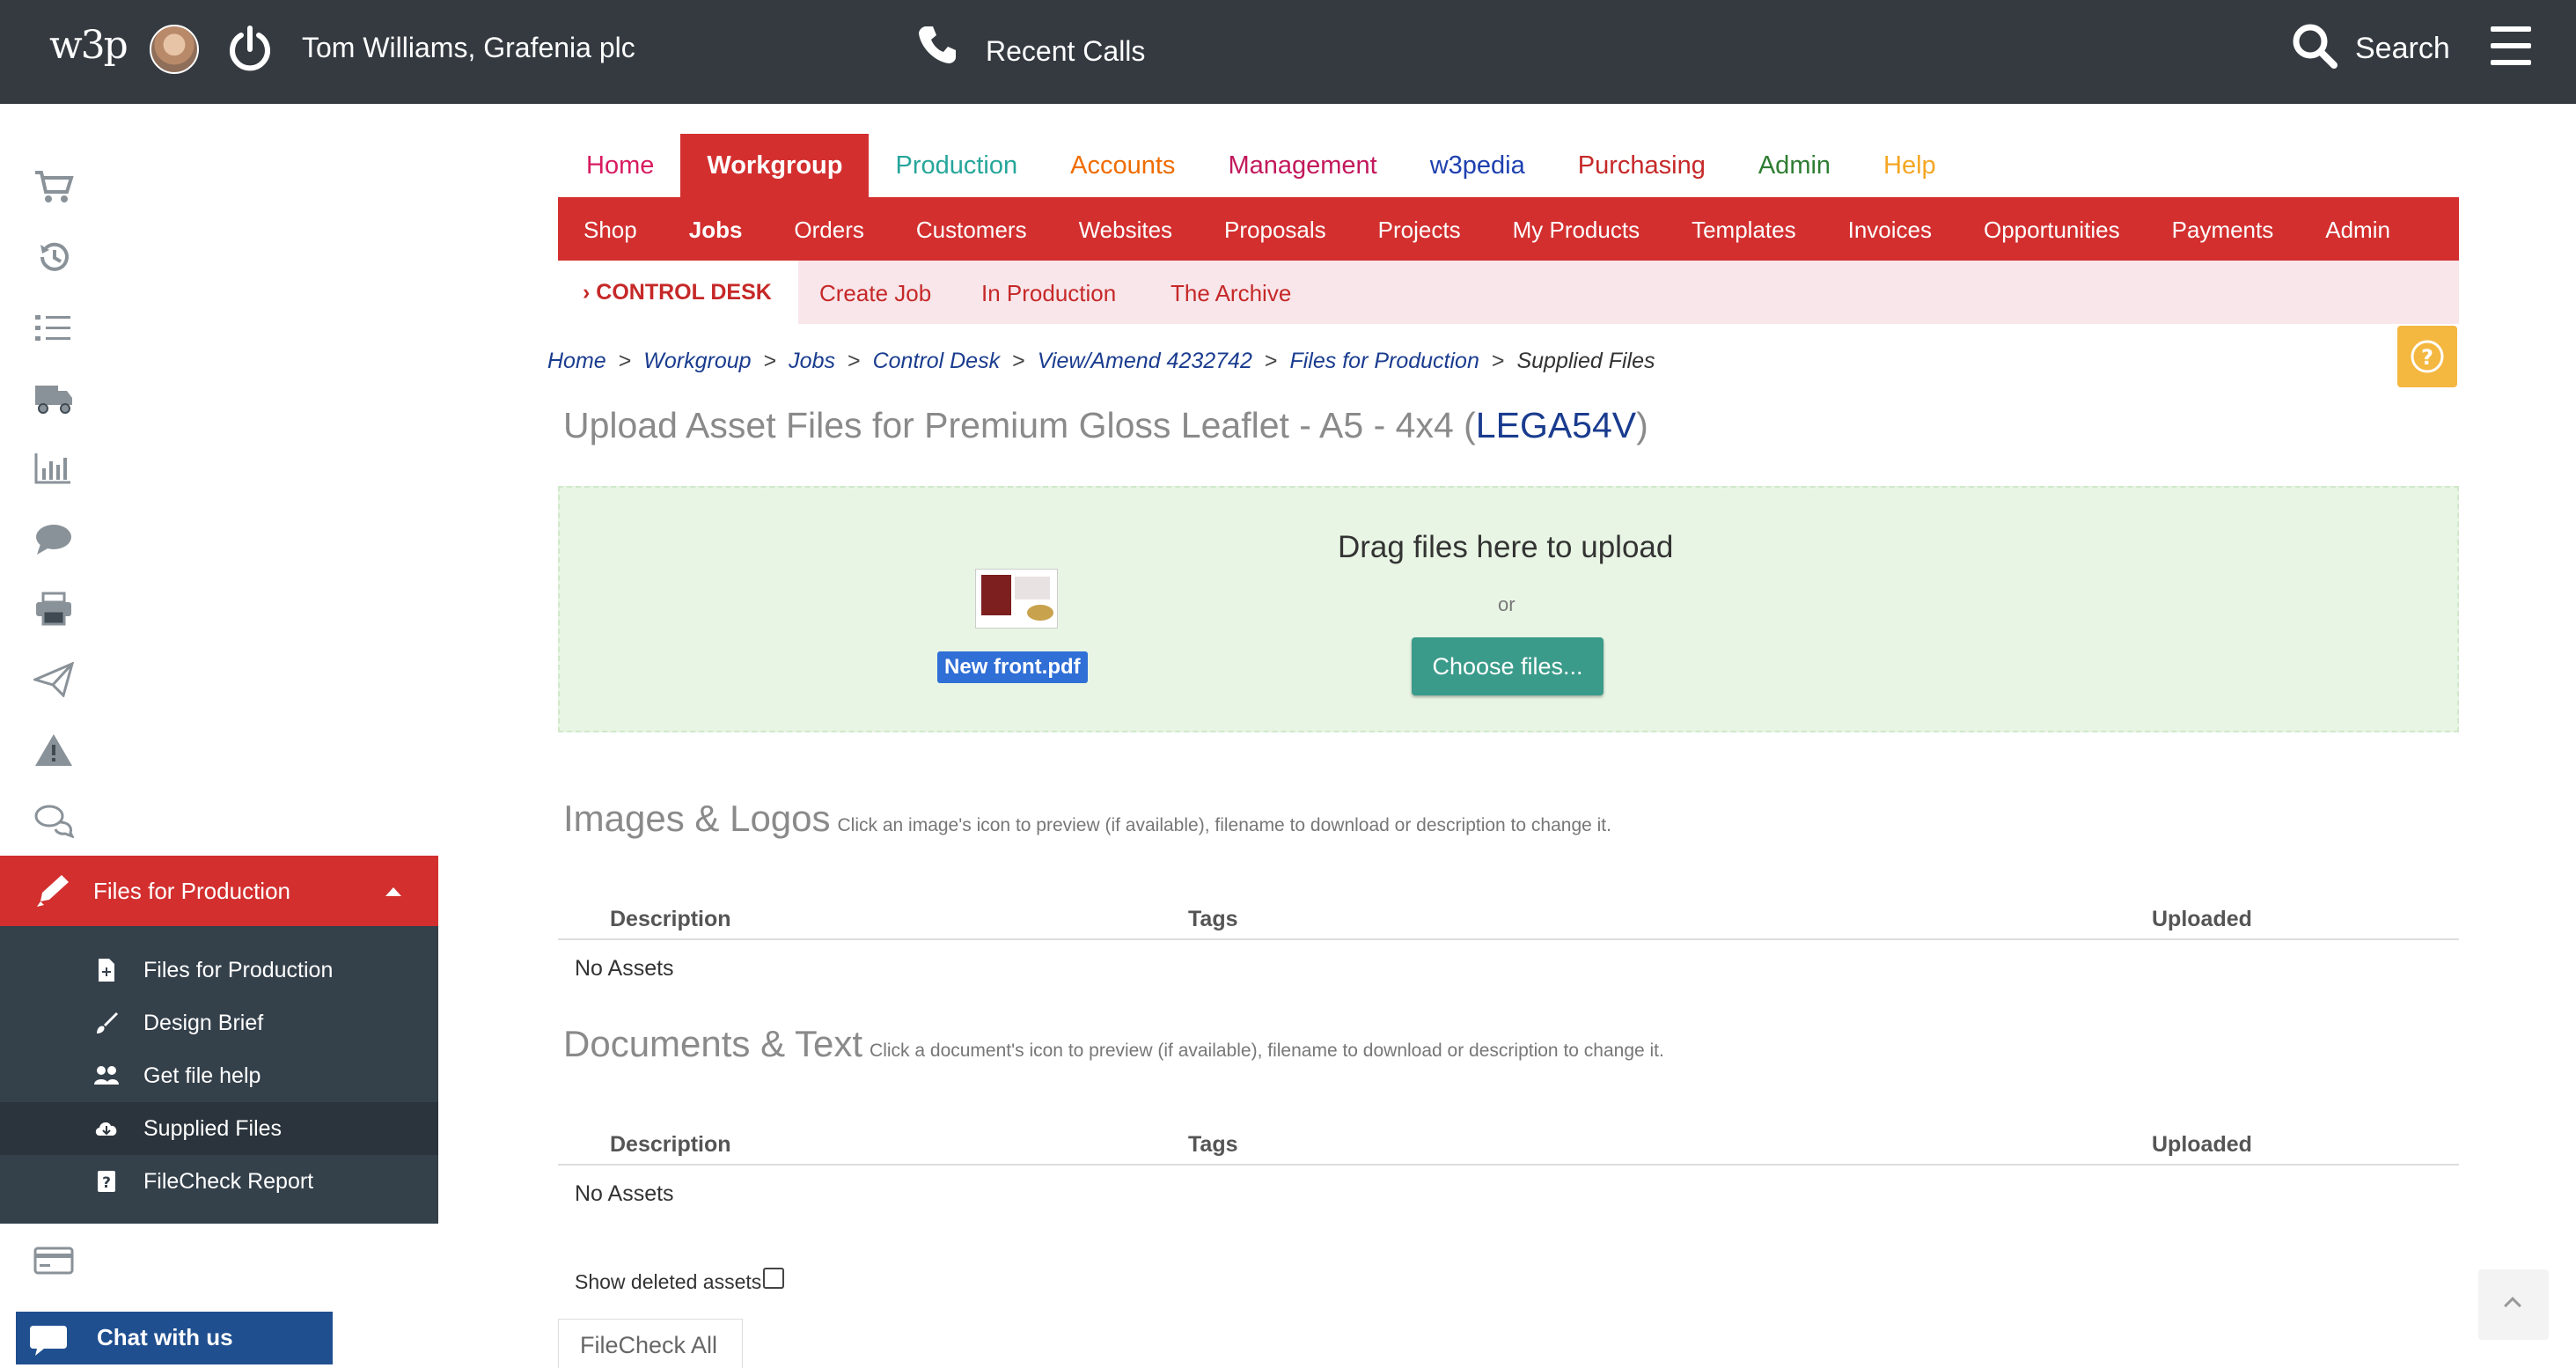  Describe the element at coordinates (576, 361) in the screenshot. I see `breadcrumb-link: Home` at that location.